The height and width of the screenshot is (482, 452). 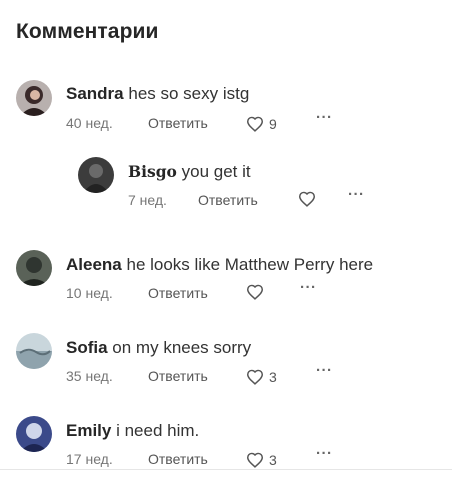 I want to click on comment-text: he looks like Matthew Perry here, so click(x=250, y=264).